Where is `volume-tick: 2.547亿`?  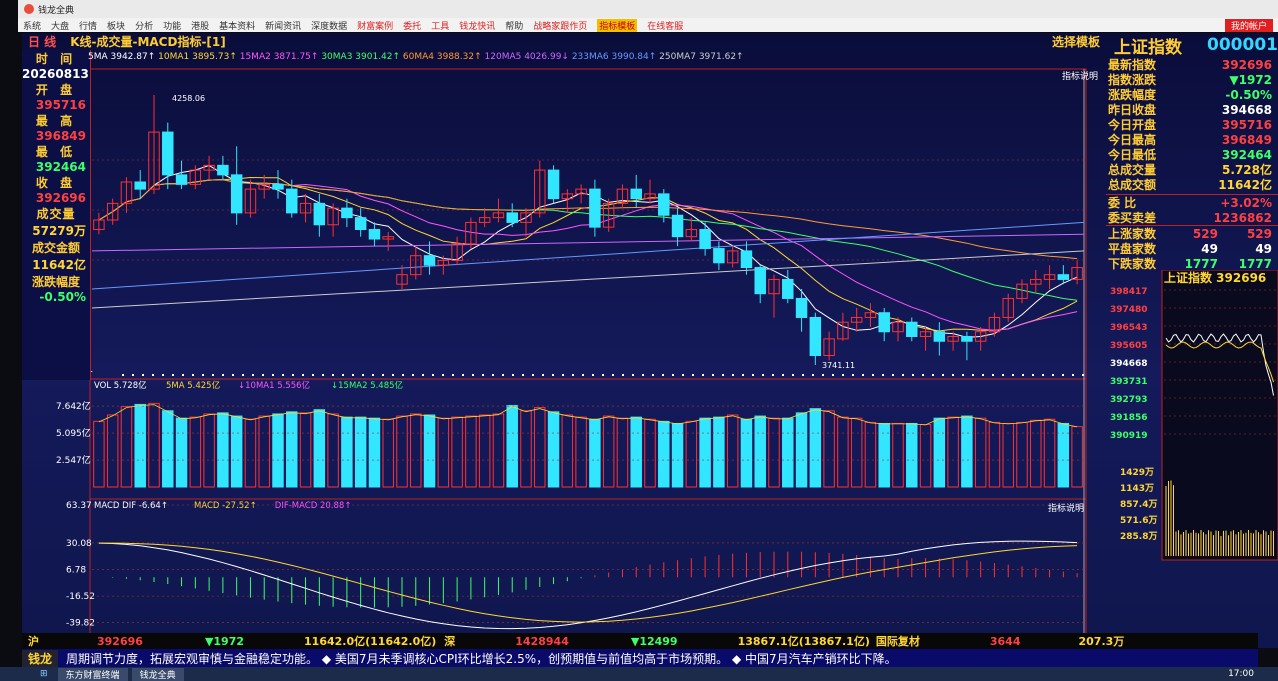
volume-tick: 2.547亿 is located at coordinates (73, 460).